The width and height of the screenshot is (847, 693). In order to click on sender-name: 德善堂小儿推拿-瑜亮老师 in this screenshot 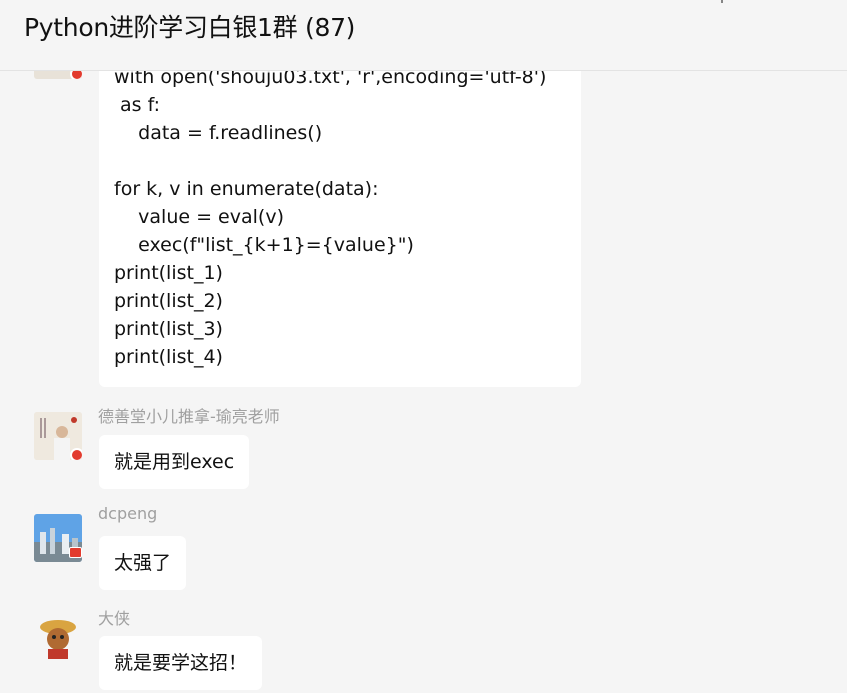, I will do `click(189, 416)`.